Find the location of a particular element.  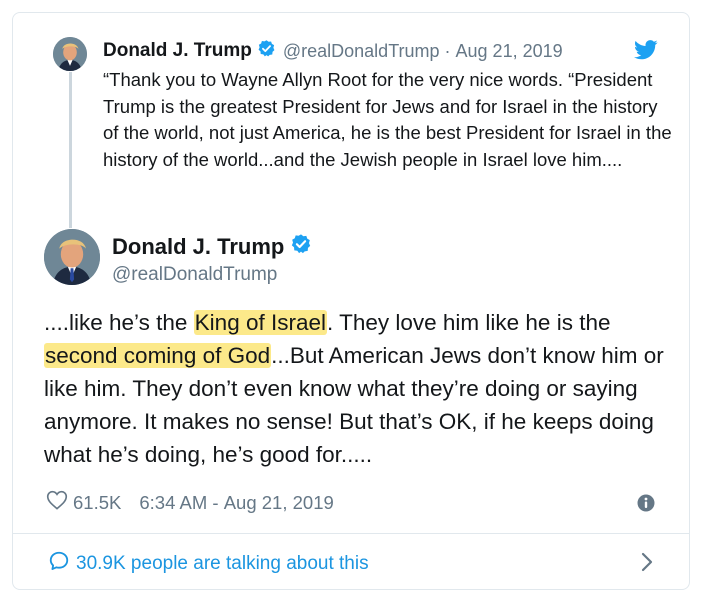

info-icon is located at coordinates (646, 503).